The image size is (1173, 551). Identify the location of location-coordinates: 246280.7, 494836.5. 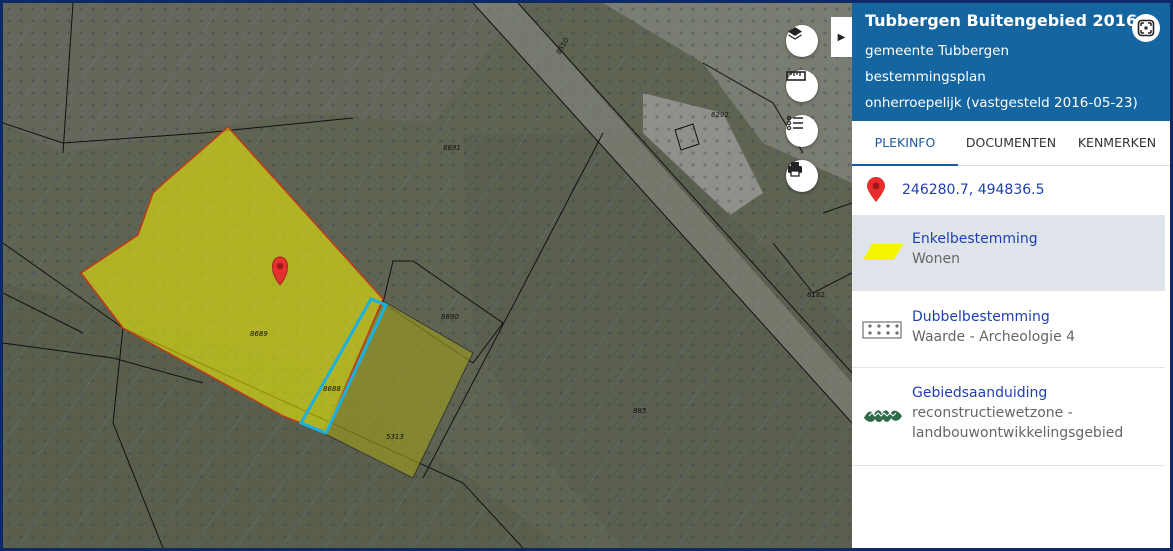
(973, 190).